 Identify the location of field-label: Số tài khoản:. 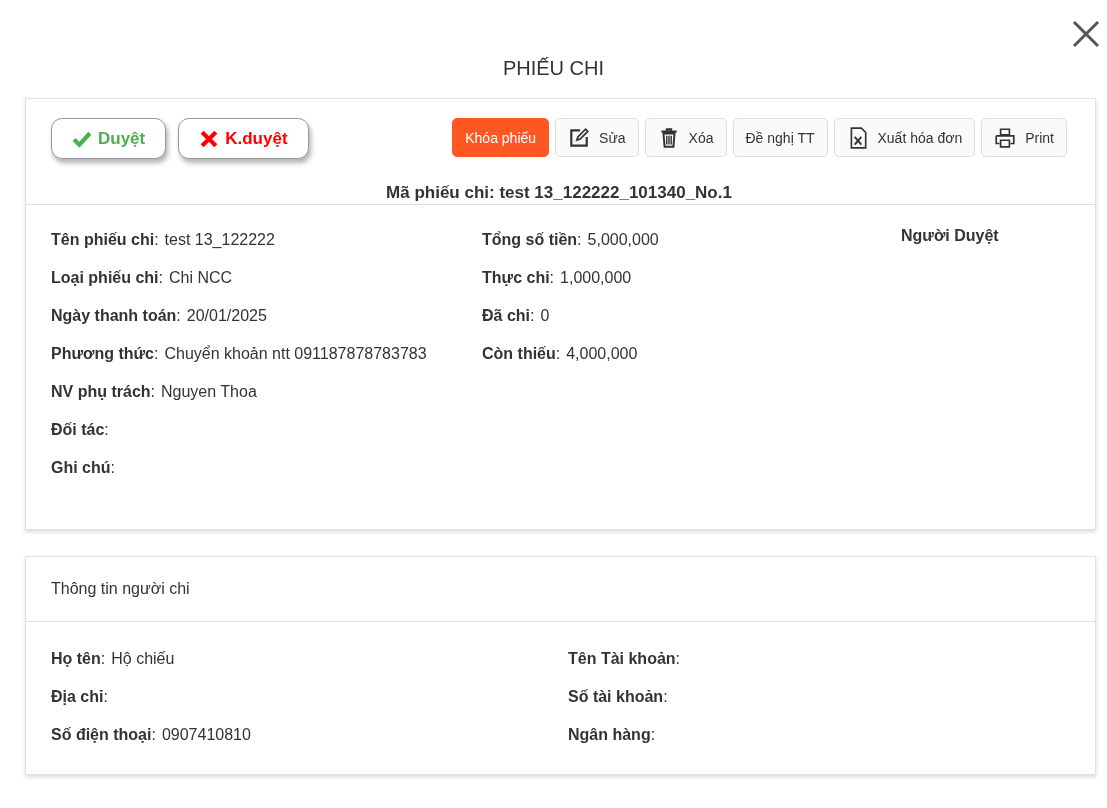
(618, 696).